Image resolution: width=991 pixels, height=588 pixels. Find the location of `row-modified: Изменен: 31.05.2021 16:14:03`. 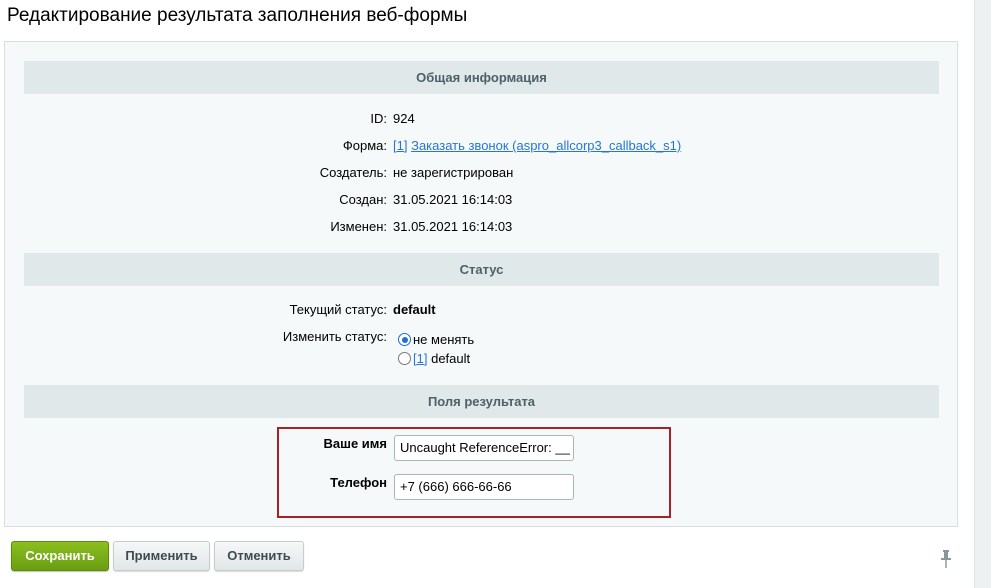

row-modified: Изменен: 31.05.2021 16:14:03 is located at coordinates (482, 227).